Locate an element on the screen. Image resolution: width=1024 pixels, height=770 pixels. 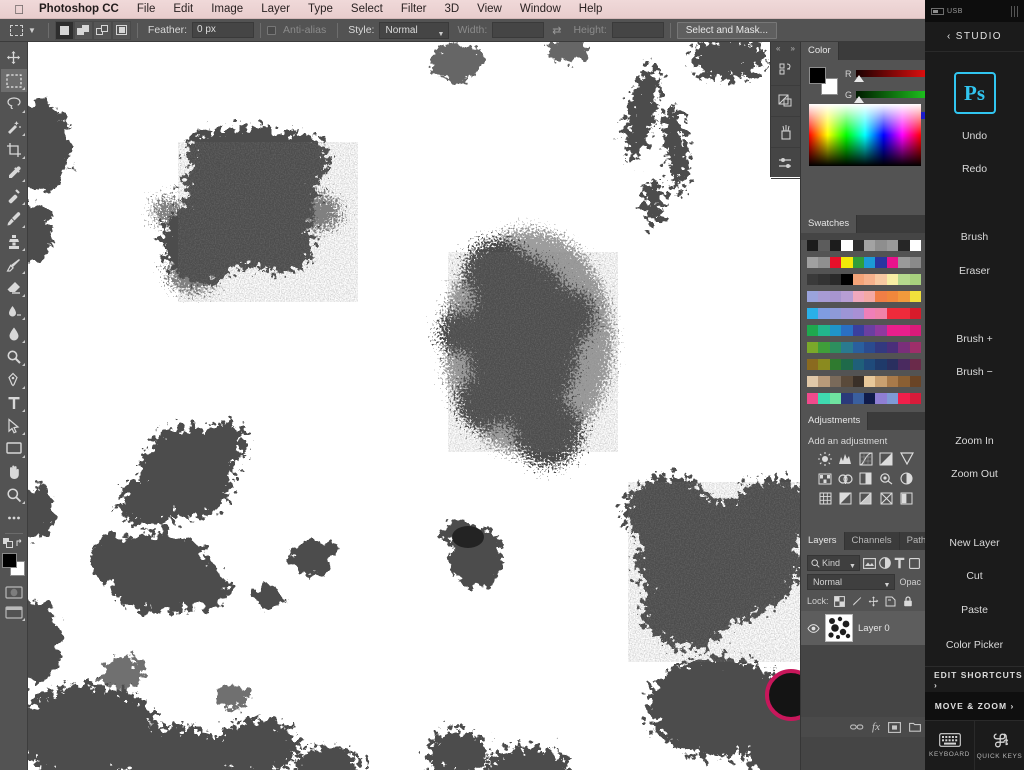
quick-selection-tool is located at coordinates (14, 126).